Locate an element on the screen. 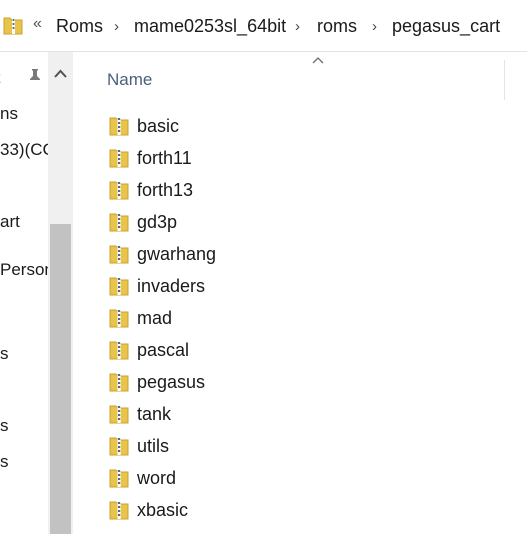 The width and height of the screenshot is (527, 534). file-row: pegasus is located at coordinates (310, 382).